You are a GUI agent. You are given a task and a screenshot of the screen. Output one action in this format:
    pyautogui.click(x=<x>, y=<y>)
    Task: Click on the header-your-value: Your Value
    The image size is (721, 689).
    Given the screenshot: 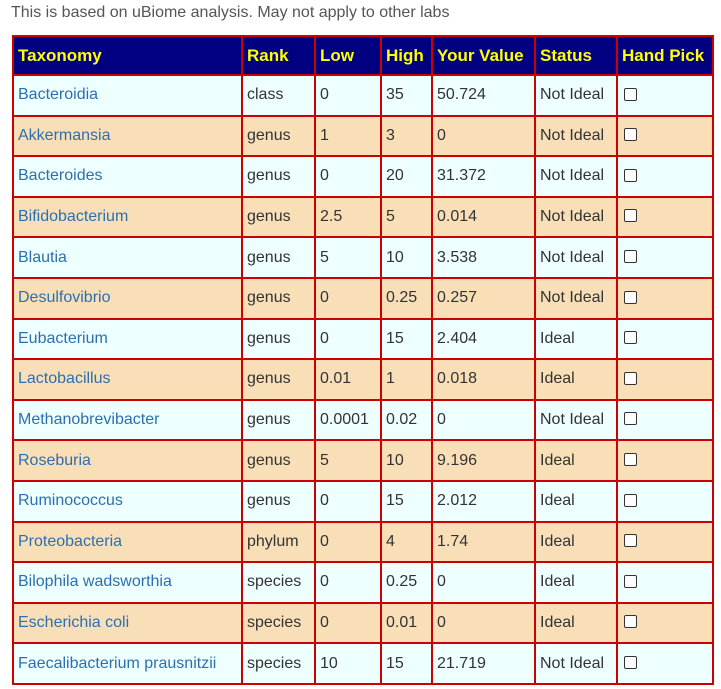 What is the action you would take?
    pyautogui.click(x=484, y=56)
    